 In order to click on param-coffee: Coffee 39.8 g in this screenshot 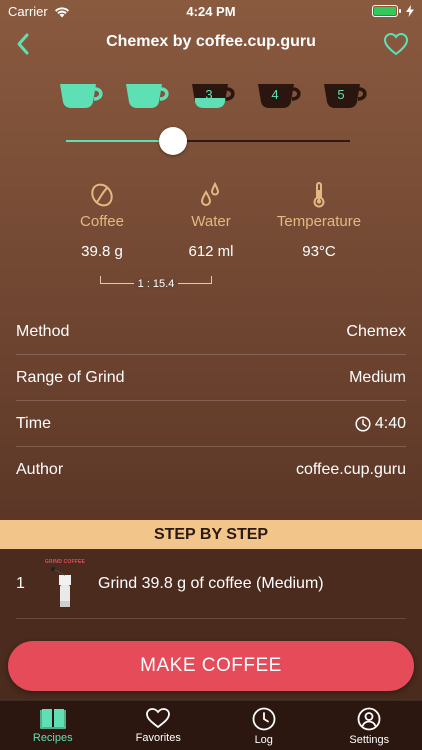, I will do `click(102, 220)`.